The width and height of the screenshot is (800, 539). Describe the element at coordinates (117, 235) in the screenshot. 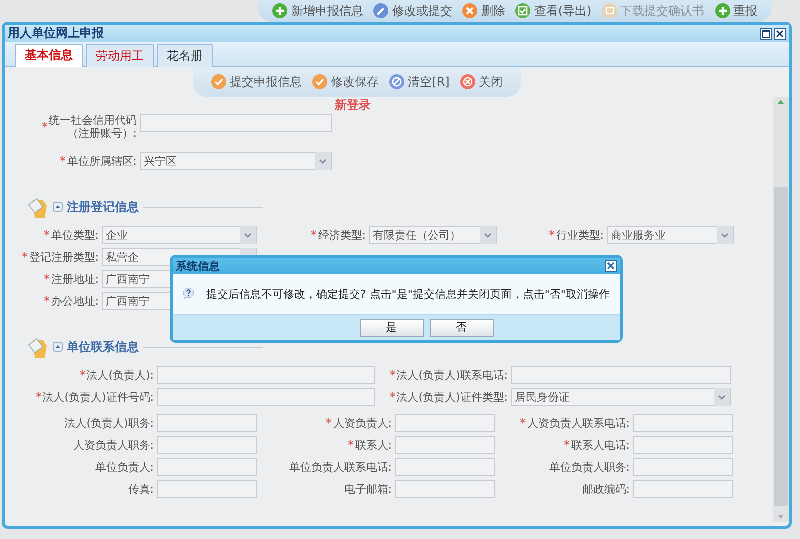

I see `dropdown-value: 企业` at that location.